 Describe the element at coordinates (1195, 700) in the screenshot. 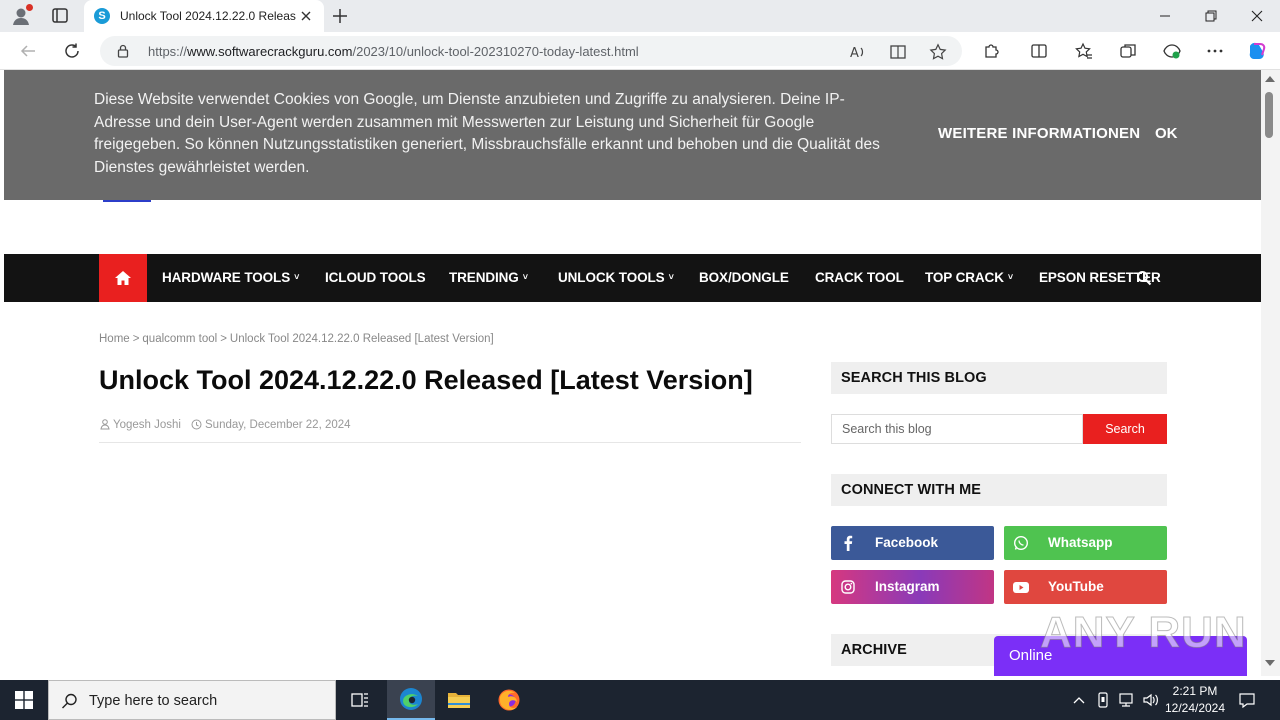

I see `taskbar-clock: 2:21 PM 12/24/2024` at that location.